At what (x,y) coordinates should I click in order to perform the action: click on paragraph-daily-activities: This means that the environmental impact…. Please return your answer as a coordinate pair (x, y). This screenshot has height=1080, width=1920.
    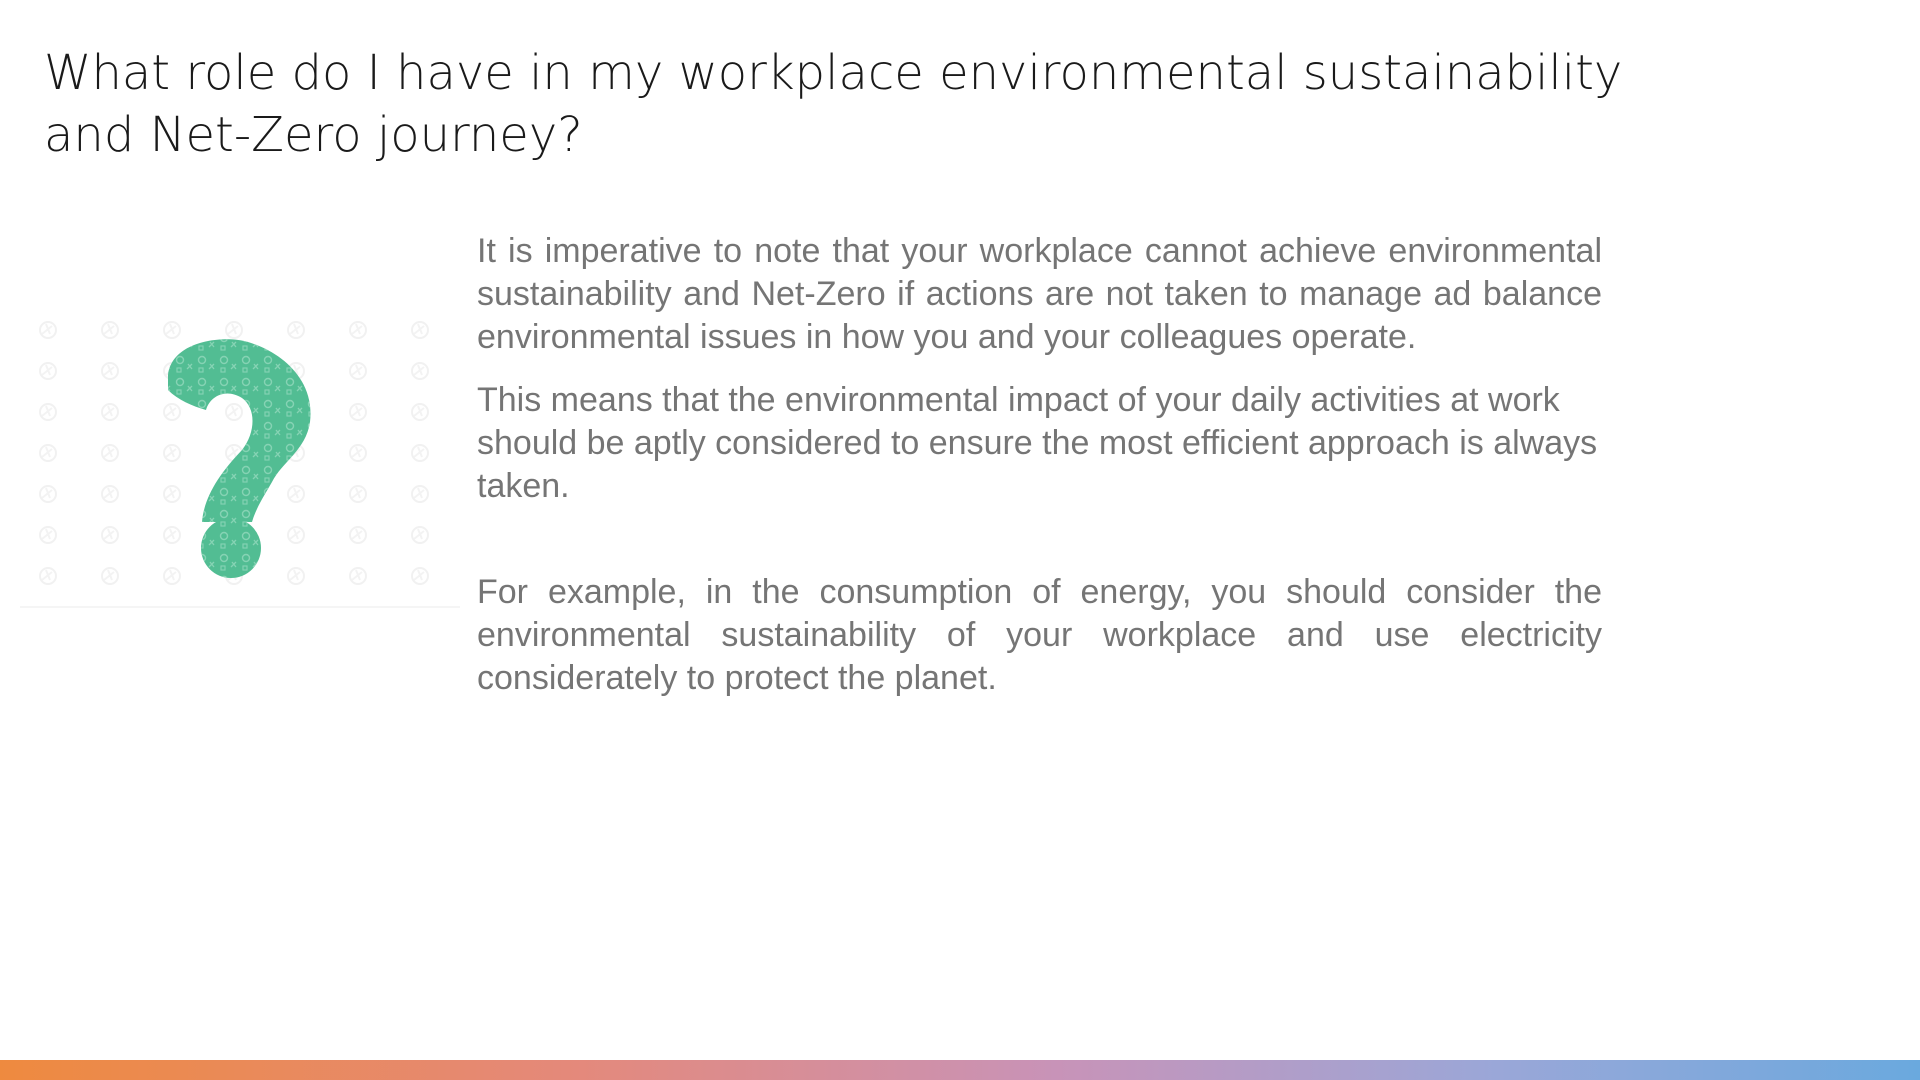
    Looking at the image, I should click on (1037, 443).